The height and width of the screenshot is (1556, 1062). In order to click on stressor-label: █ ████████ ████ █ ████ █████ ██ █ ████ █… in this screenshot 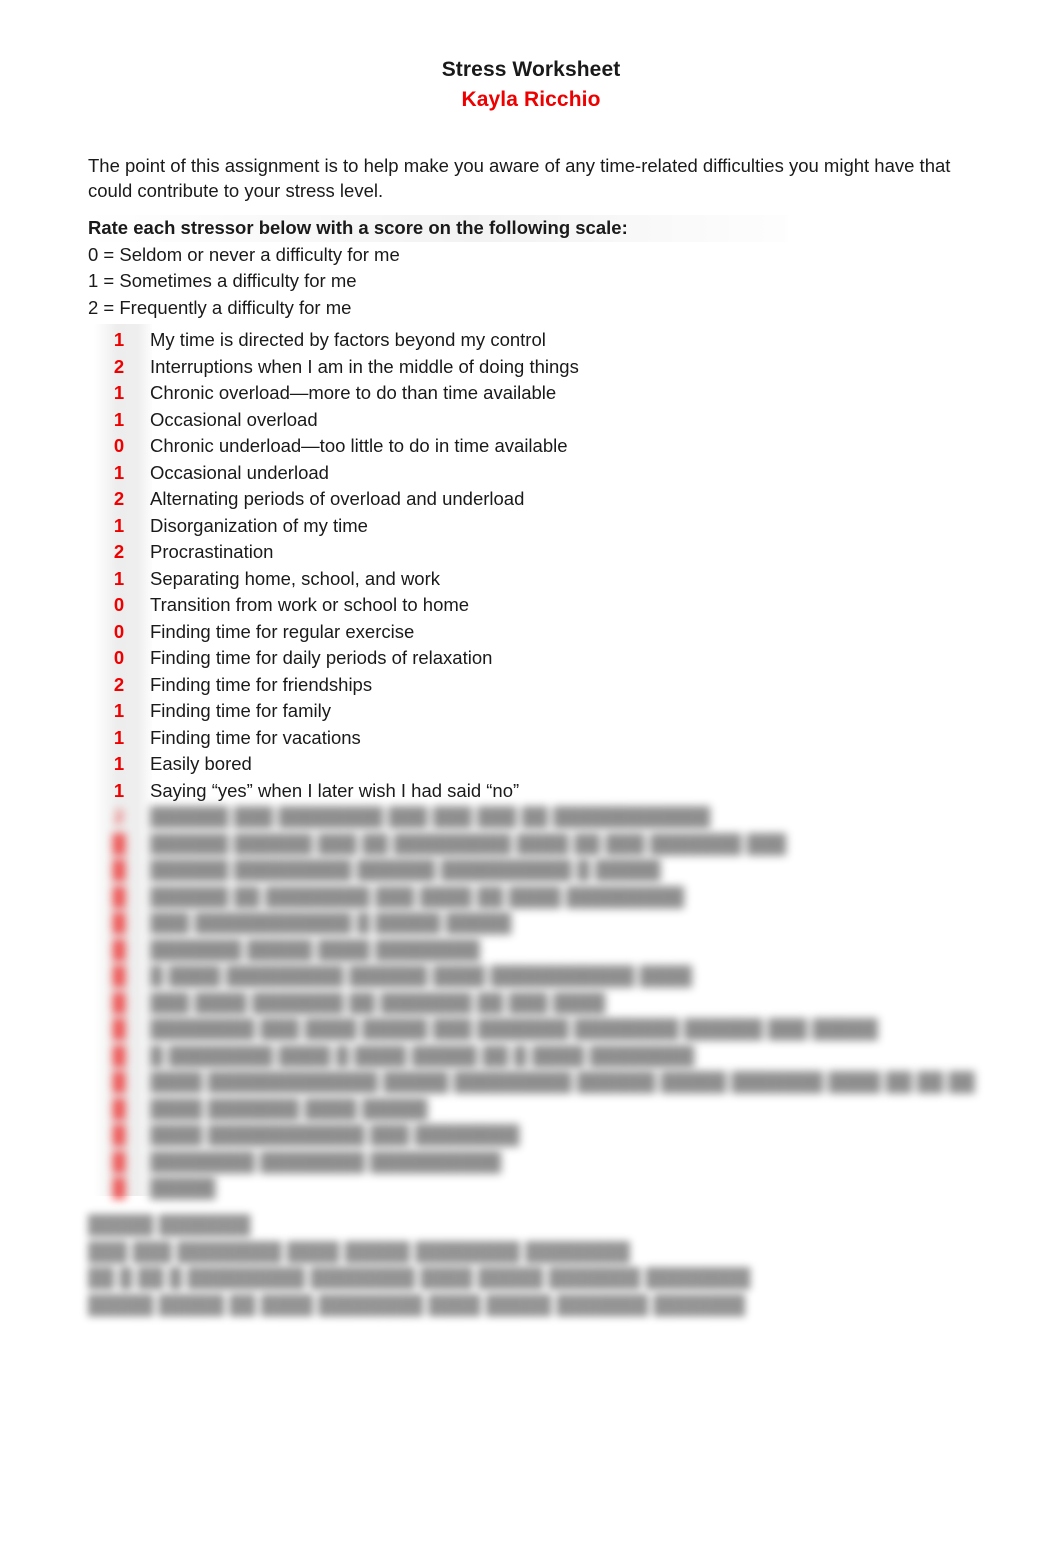, I will do `click(422, 1055)`.